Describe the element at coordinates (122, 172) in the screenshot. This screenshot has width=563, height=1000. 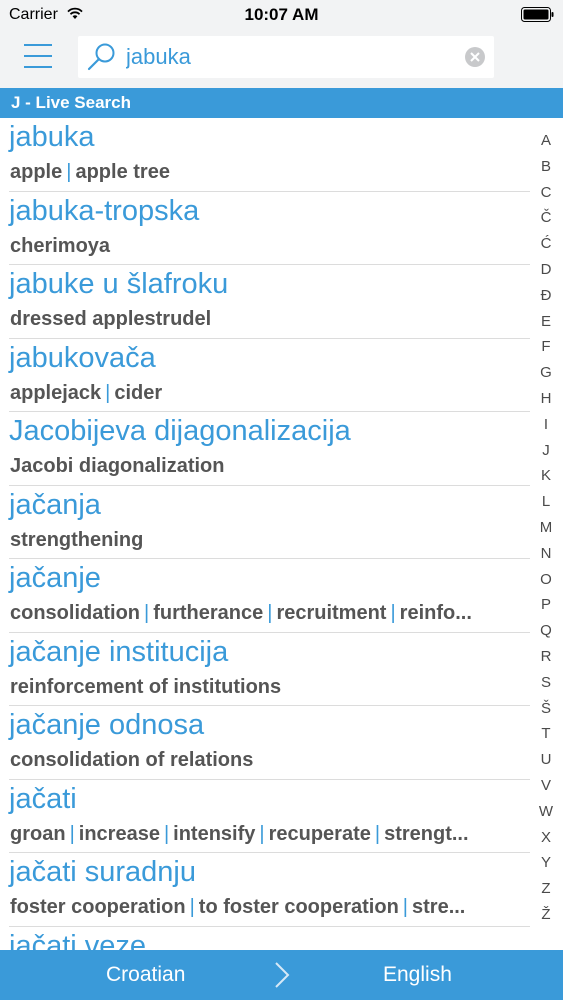
I see `translation-term: apple tree` at that location.